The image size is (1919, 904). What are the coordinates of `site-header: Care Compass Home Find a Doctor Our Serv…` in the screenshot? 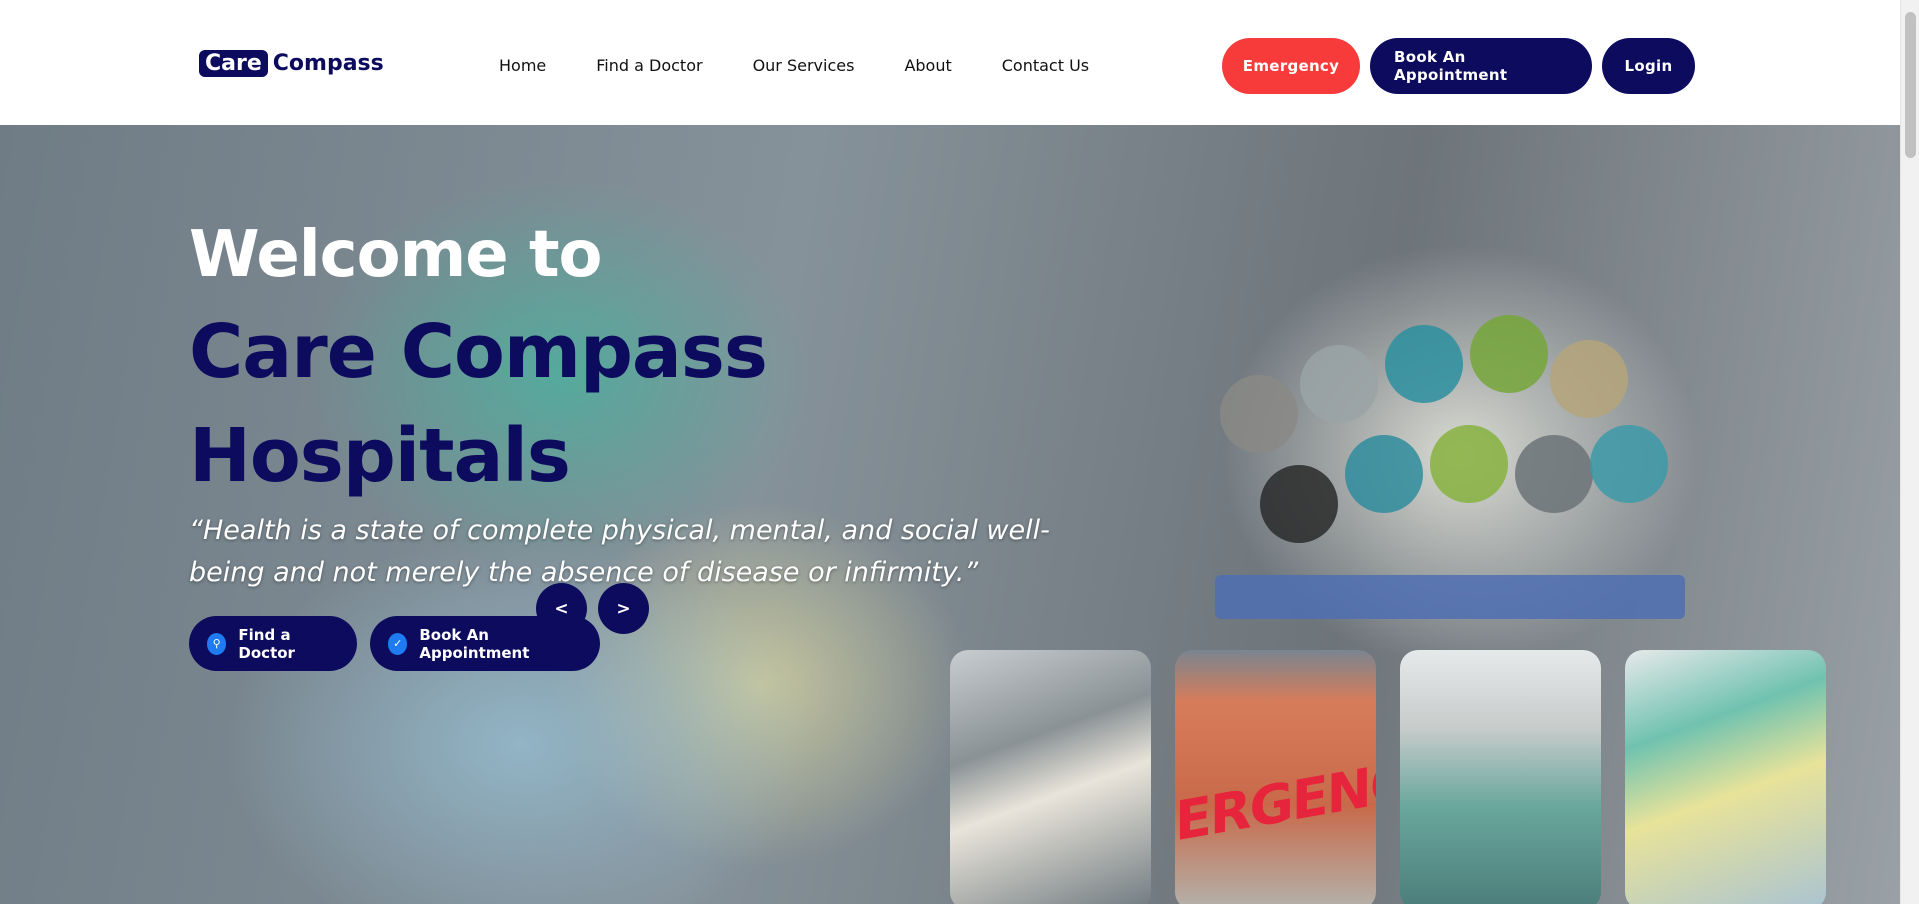 It's located at (950, 62).